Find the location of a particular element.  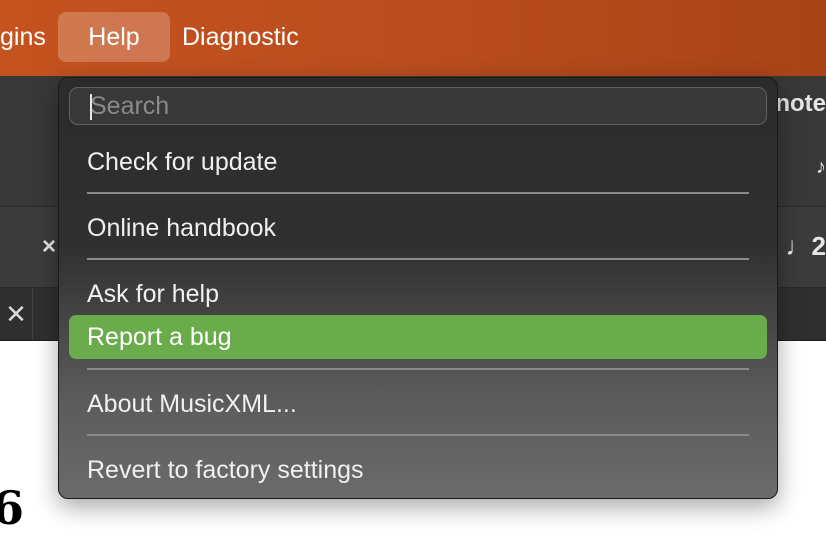

menu-help: Help is located at coordinates (114, 37).